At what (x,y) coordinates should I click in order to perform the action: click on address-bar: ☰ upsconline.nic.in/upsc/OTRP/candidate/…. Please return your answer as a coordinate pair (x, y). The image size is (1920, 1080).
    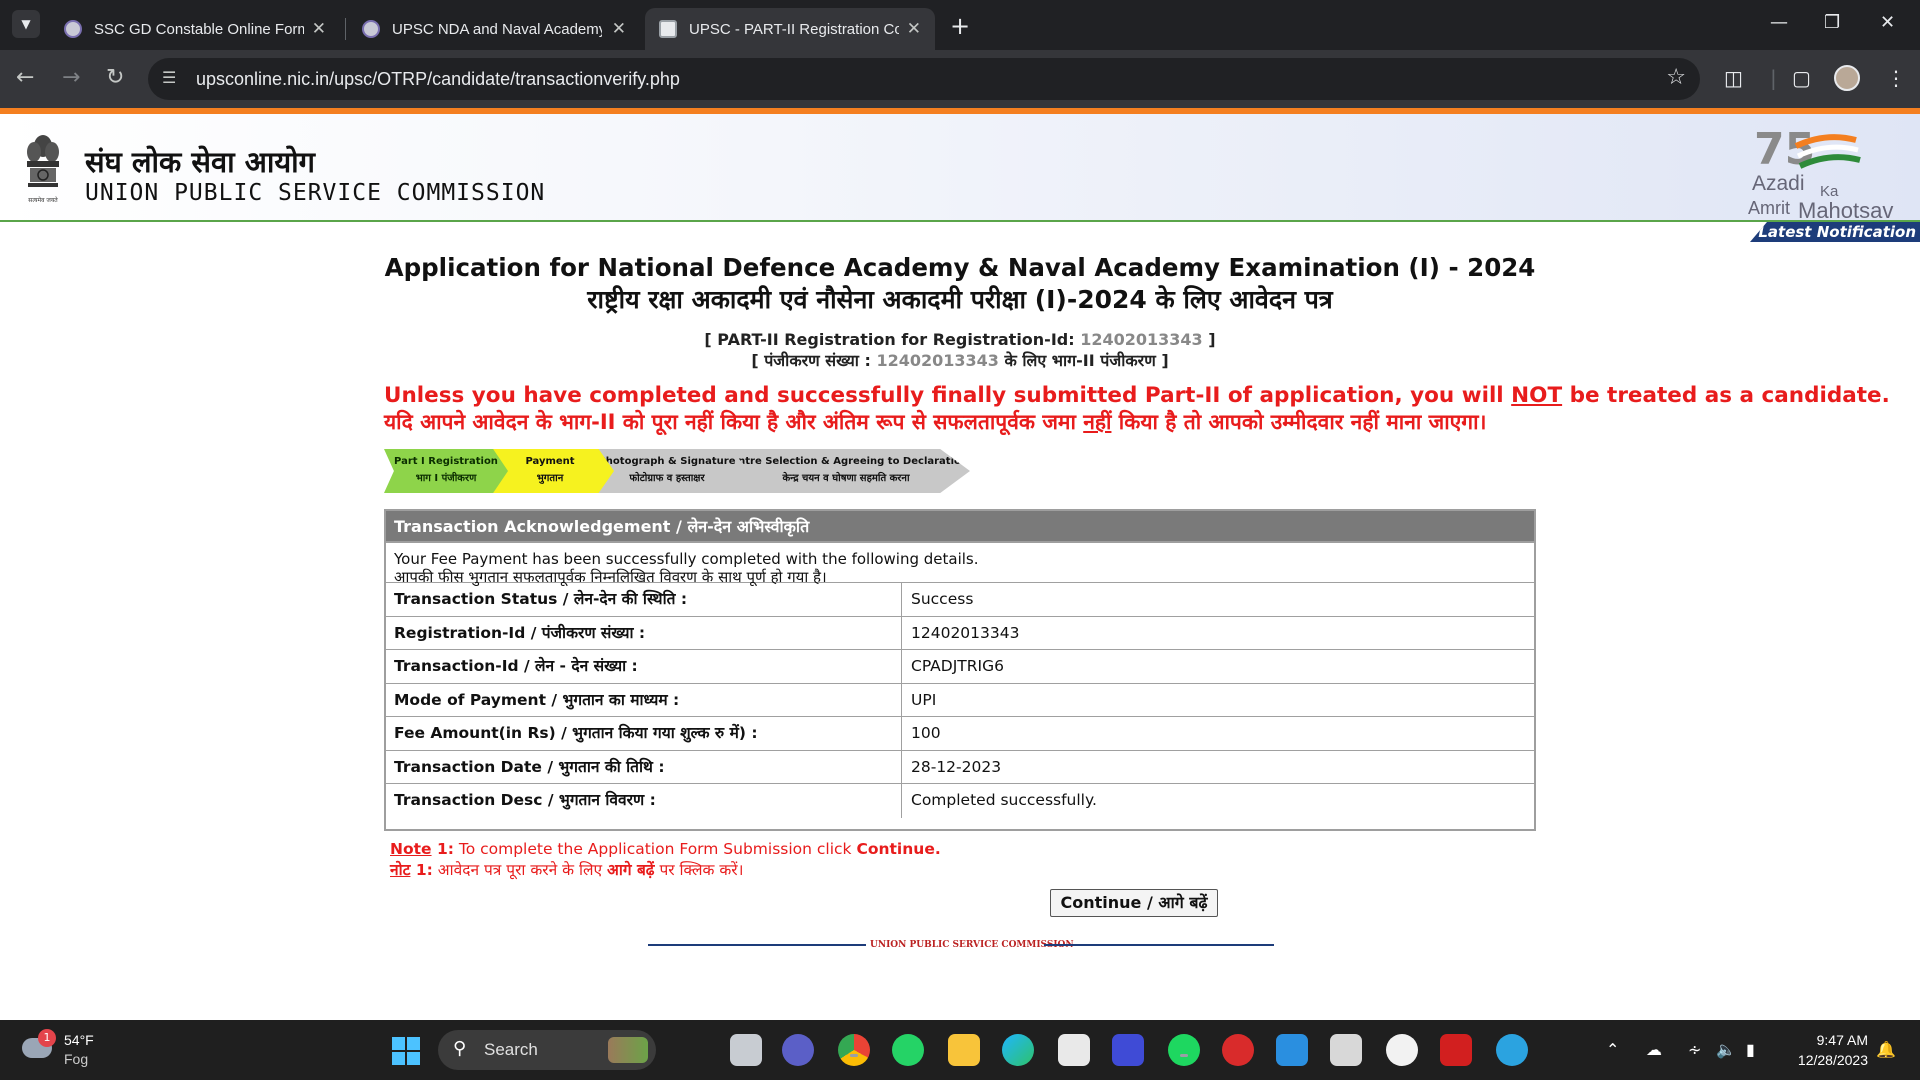
    Looking at the image, I should click on (924, 79).